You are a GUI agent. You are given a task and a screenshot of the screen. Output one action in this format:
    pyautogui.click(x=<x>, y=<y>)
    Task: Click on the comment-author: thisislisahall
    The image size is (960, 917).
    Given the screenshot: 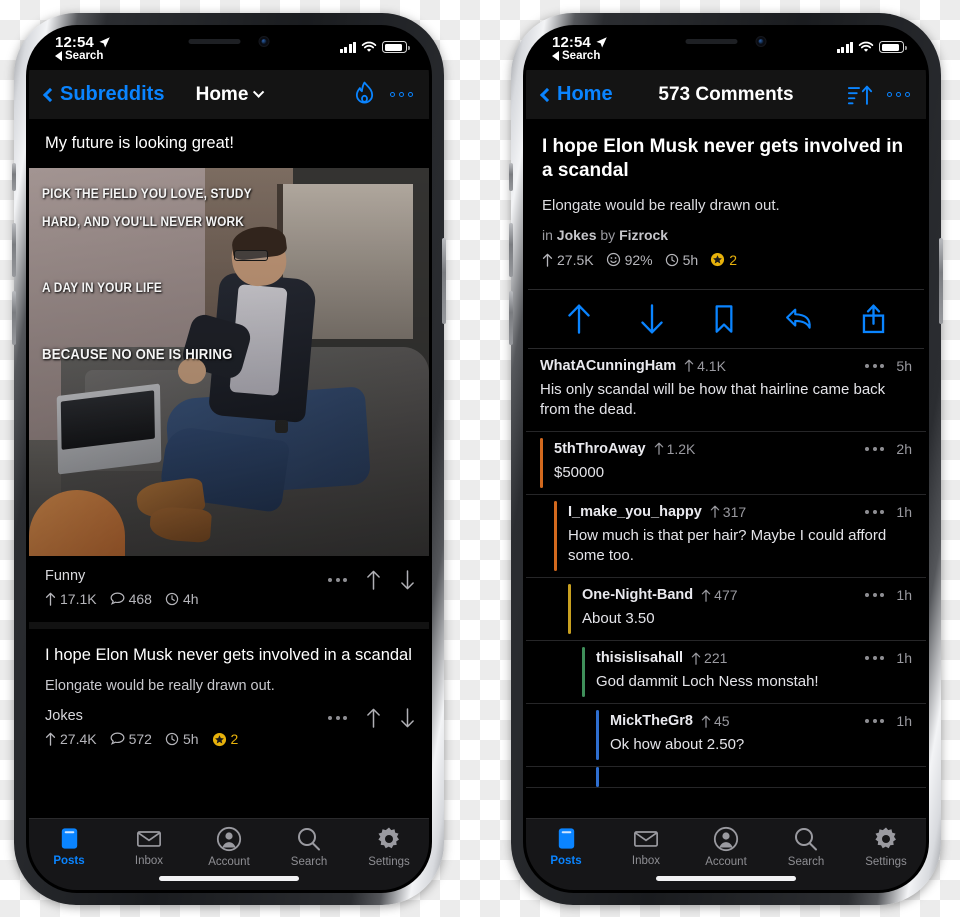 What is the action you would take?
    pyautogui.click(x=639, y=658)
    